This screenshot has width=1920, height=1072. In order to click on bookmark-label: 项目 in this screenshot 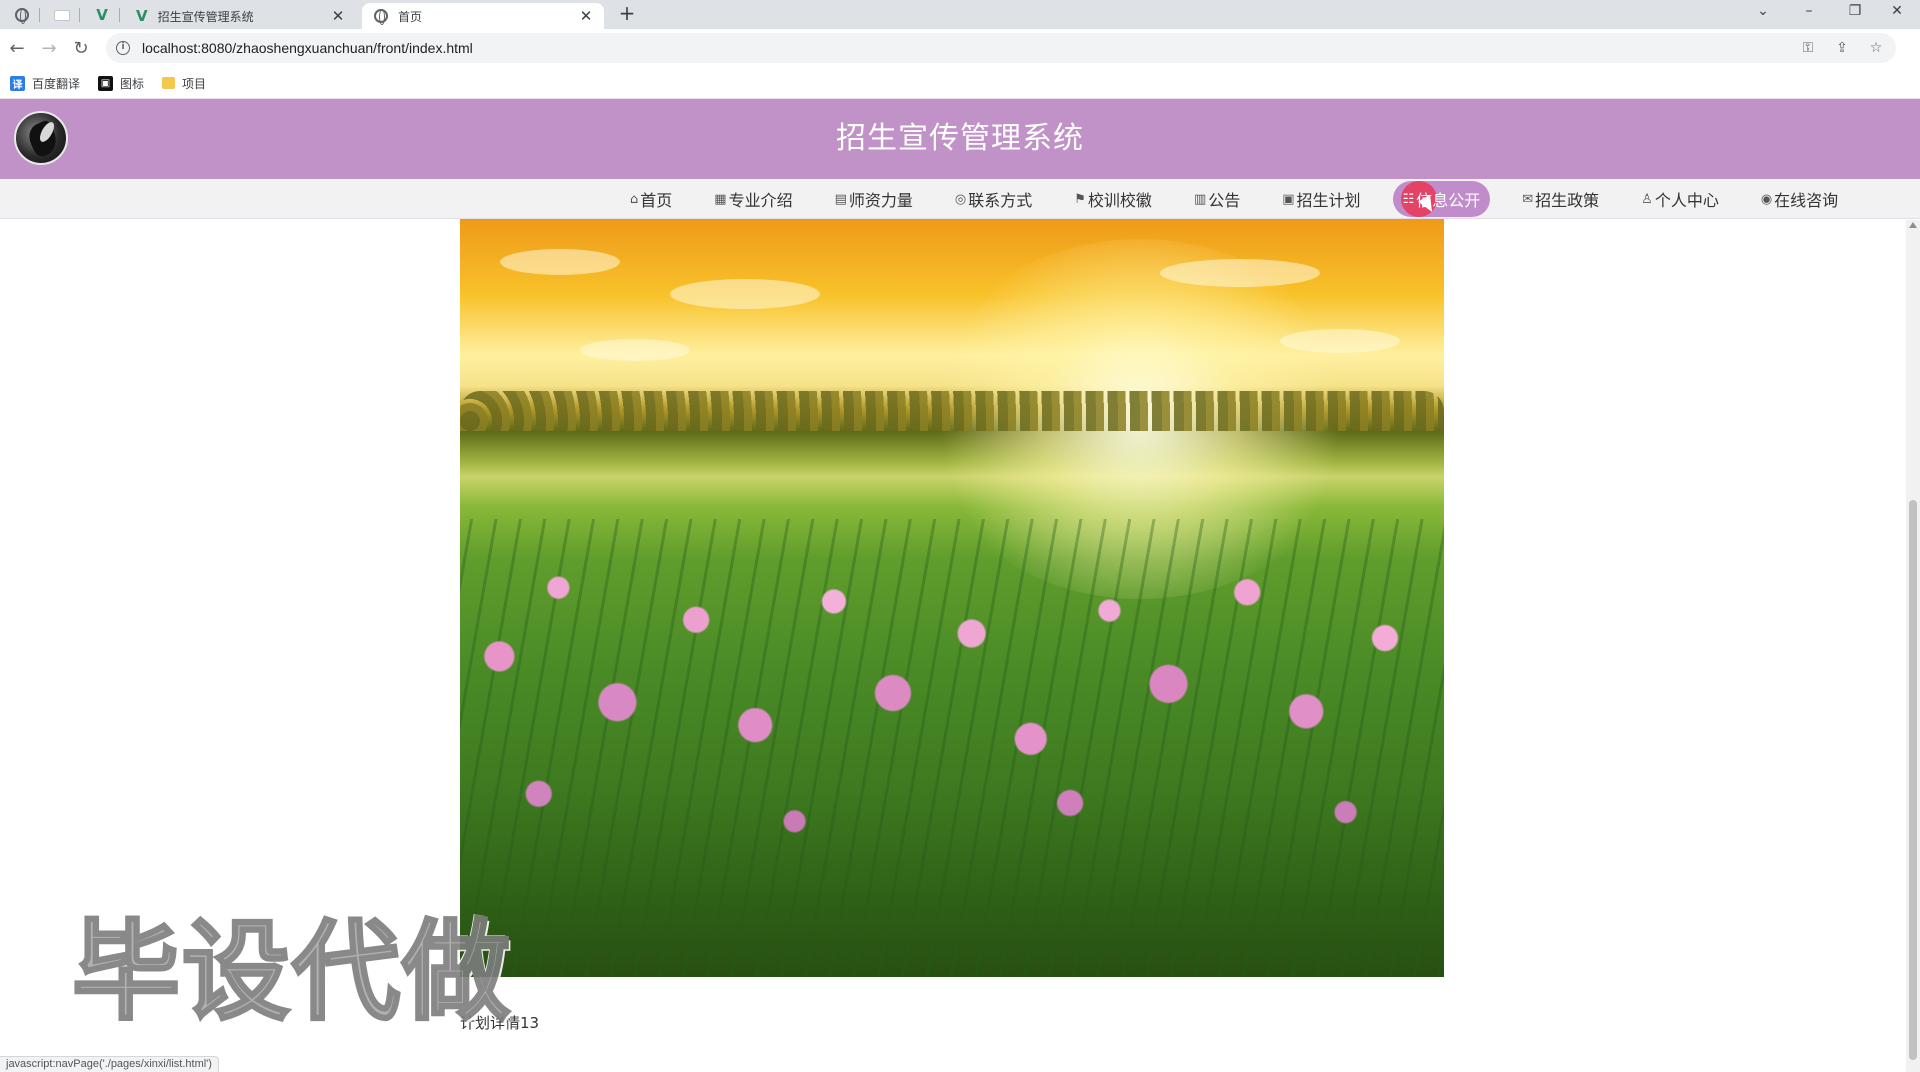, I will do `click(194, 83)`.